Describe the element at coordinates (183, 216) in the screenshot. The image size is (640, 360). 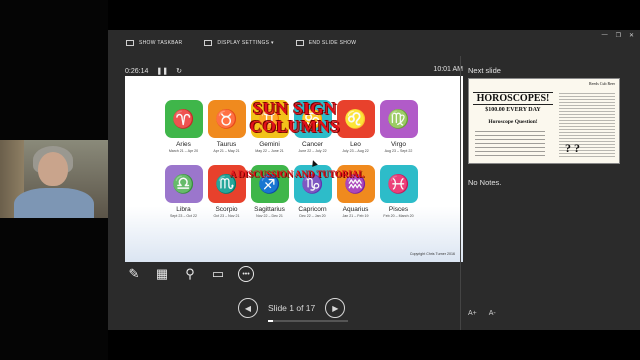
I see `zodiac-dates: Sept 23 – Oct 22` at that location.